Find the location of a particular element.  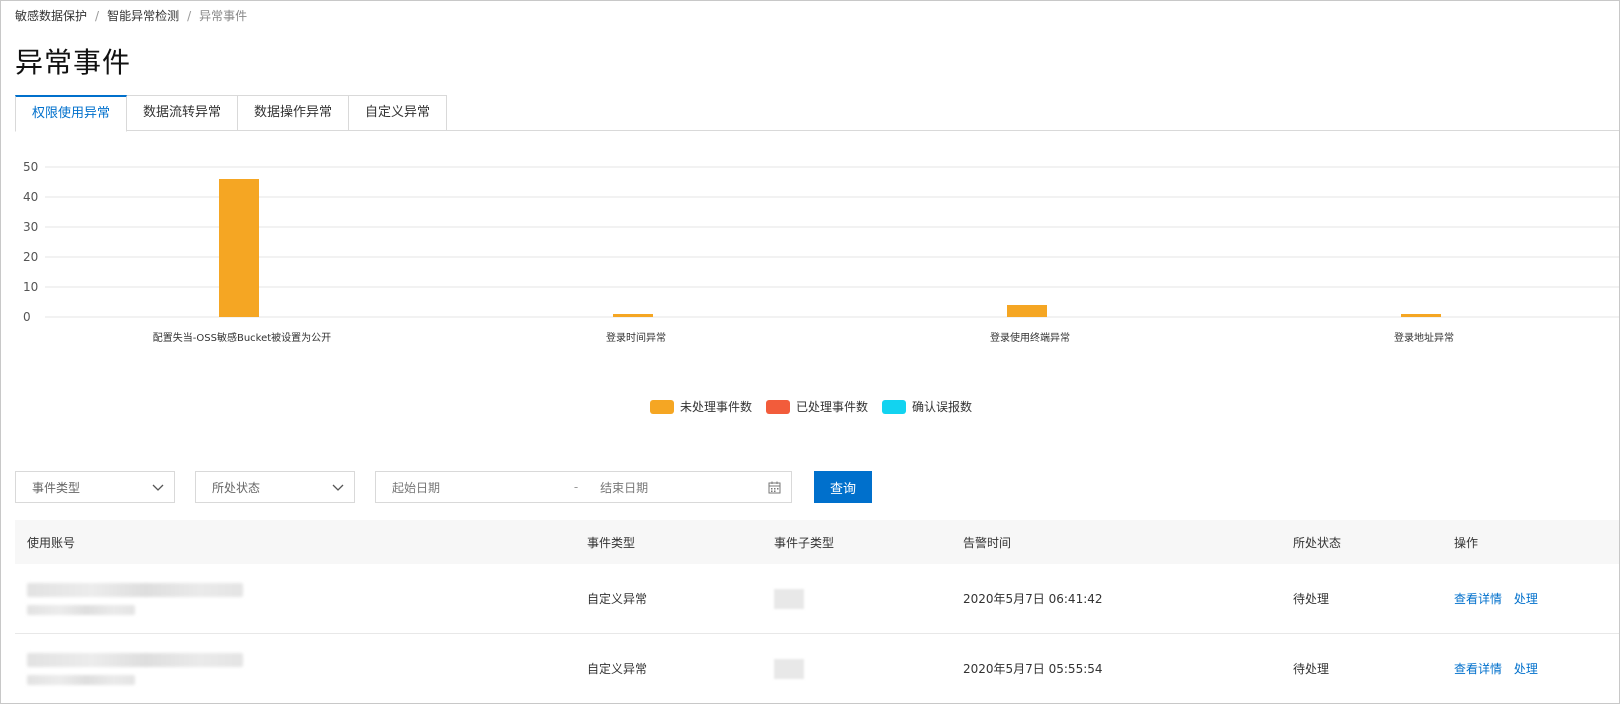

legend-item-false-positive: 确认误报数 is located at coordinates (927, 406).